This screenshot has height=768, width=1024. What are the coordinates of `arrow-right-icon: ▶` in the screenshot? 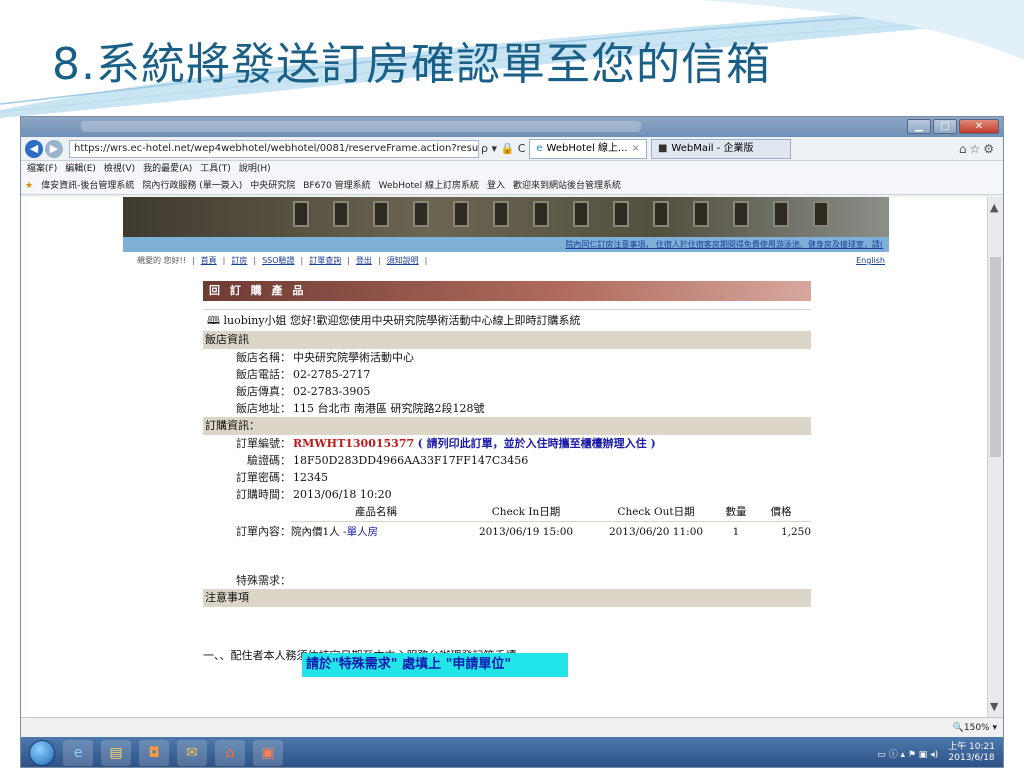 It's located at (54, 148).